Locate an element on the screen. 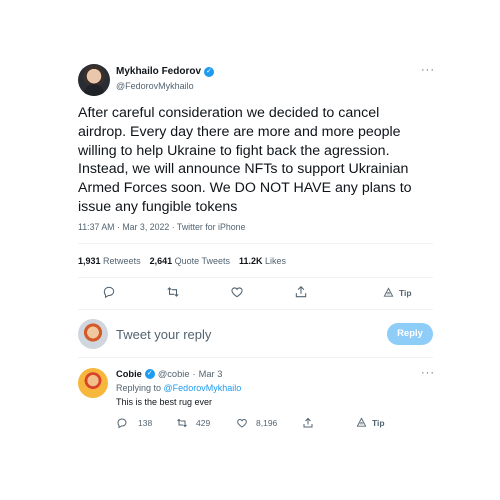 The width and height of the screenshot is (500, 500). author-name-row: Mykhailo Fedorov ✓ is located at coordinates (165, 71).